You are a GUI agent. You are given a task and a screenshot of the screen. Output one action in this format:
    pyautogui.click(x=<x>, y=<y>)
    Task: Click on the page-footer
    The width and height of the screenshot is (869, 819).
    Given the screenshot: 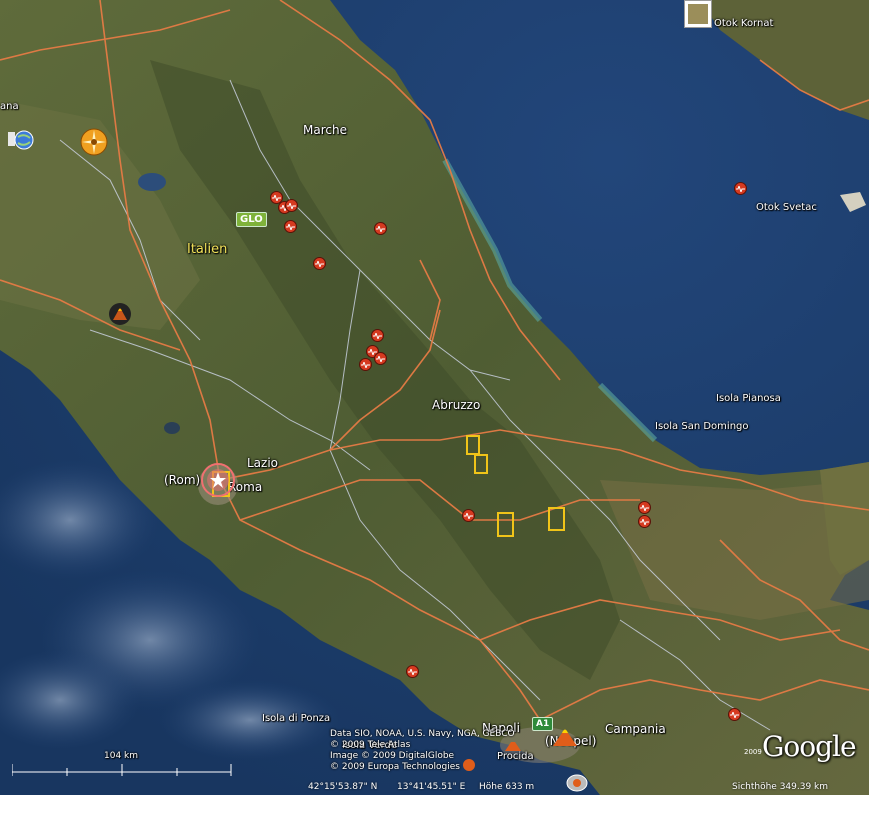 What is the action you would take?
    pyautogui.click(x=434, y=807)
    